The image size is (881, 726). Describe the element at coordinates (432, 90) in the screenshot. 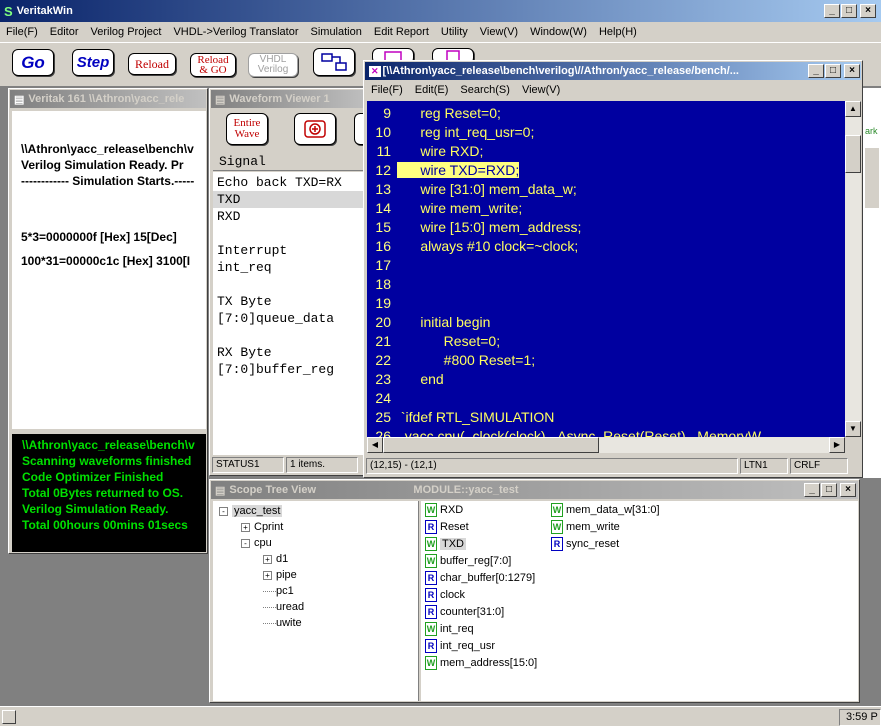

I see `editor-menu-edit: Edit(E)` at that location.